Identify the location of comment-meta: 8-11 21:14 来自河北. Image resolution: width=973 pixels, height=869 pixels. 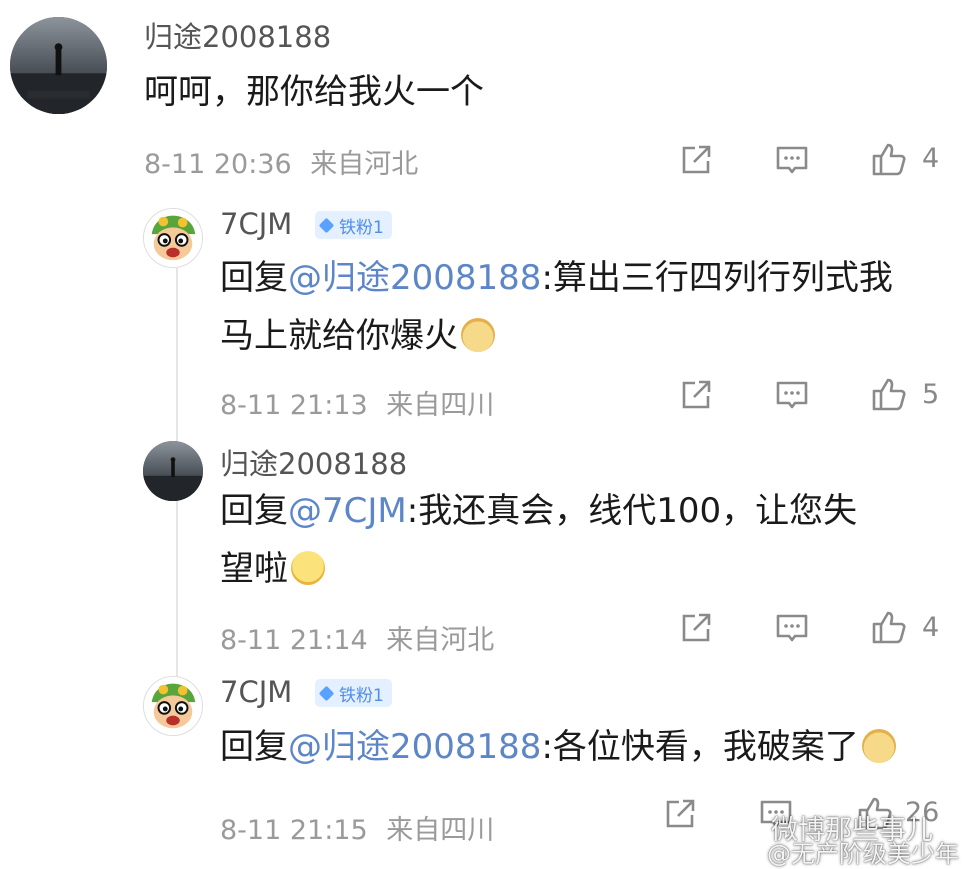
(357, 637).